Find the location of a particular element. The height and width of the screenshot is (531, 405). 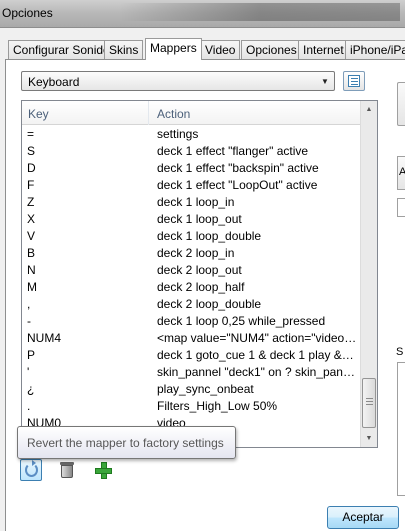

revert-mapper-button is located at coordinates (31, 470).